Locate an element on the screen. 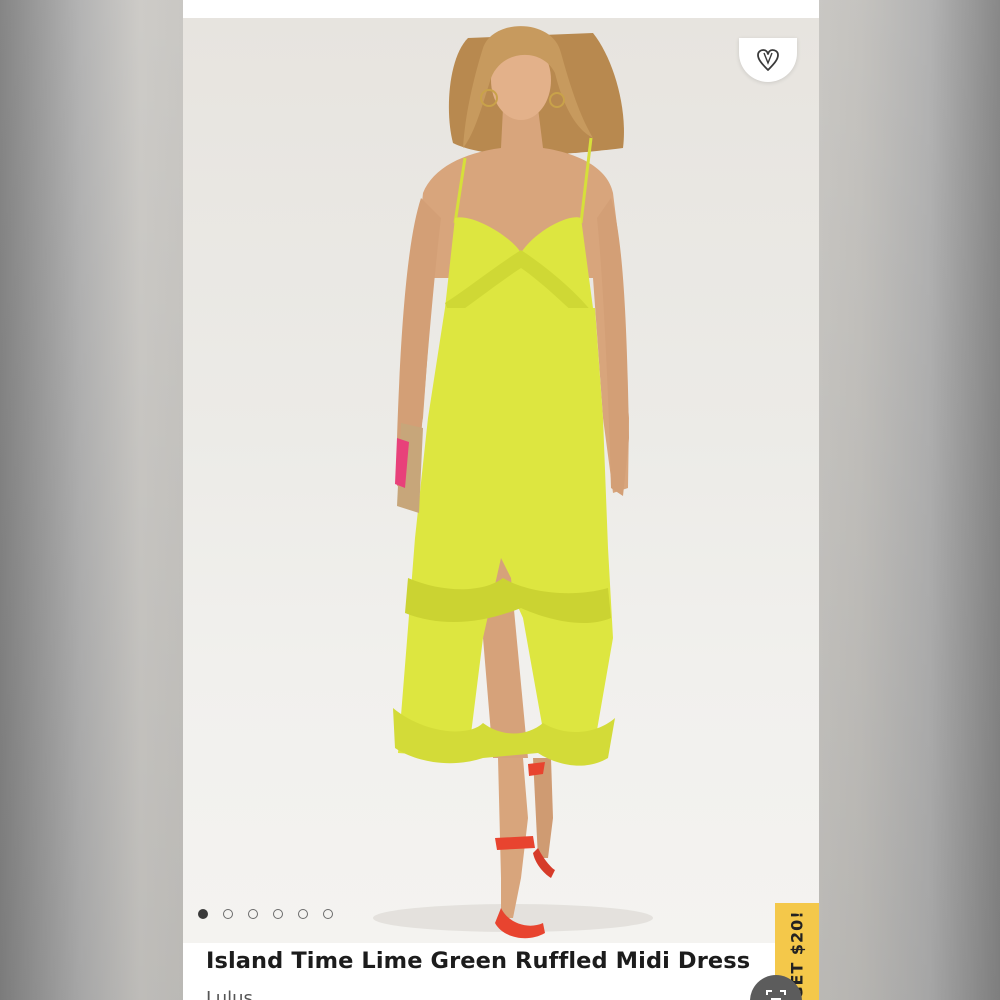  scan-icon is located at coordinates (776, 995).